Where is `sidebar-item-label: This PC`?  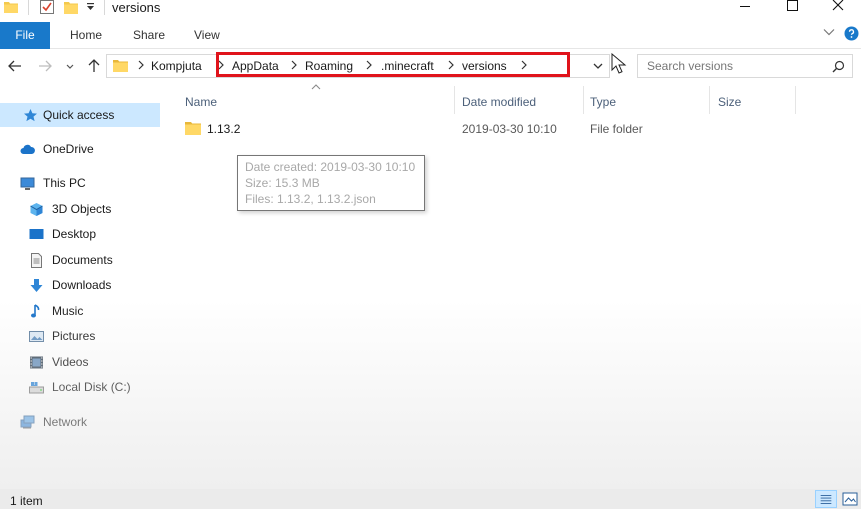 sidebar-item-label: This PC is located at coordinates (64, 183).